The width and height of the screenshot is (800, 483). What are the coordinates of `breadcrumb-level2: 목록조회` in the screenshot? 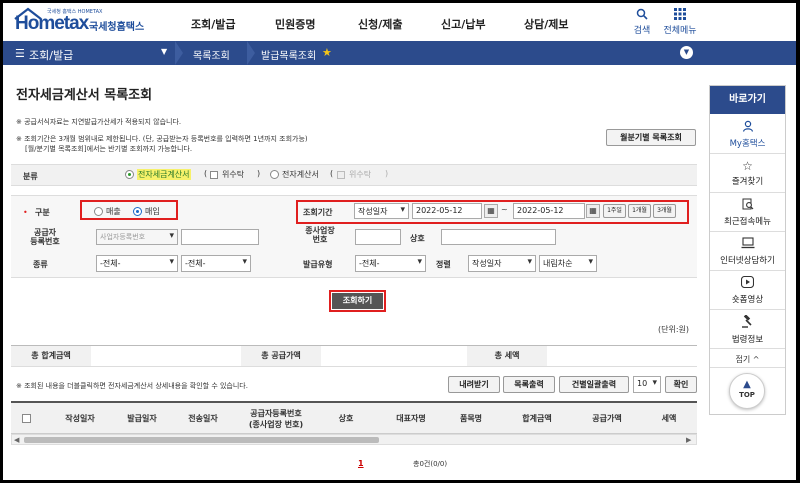 It's located at (211, 54).